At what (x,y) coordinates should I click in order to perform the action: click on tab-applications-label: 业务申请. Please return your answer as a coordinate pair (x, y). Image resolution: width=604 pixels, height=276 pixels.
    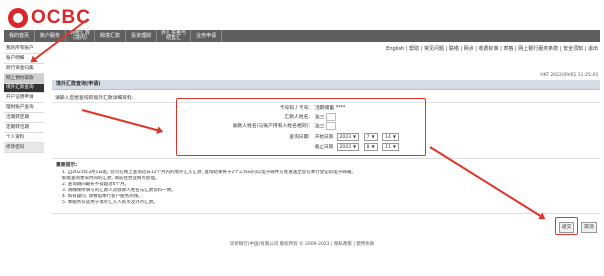
    Looking at the image, I should click on (206, 35).